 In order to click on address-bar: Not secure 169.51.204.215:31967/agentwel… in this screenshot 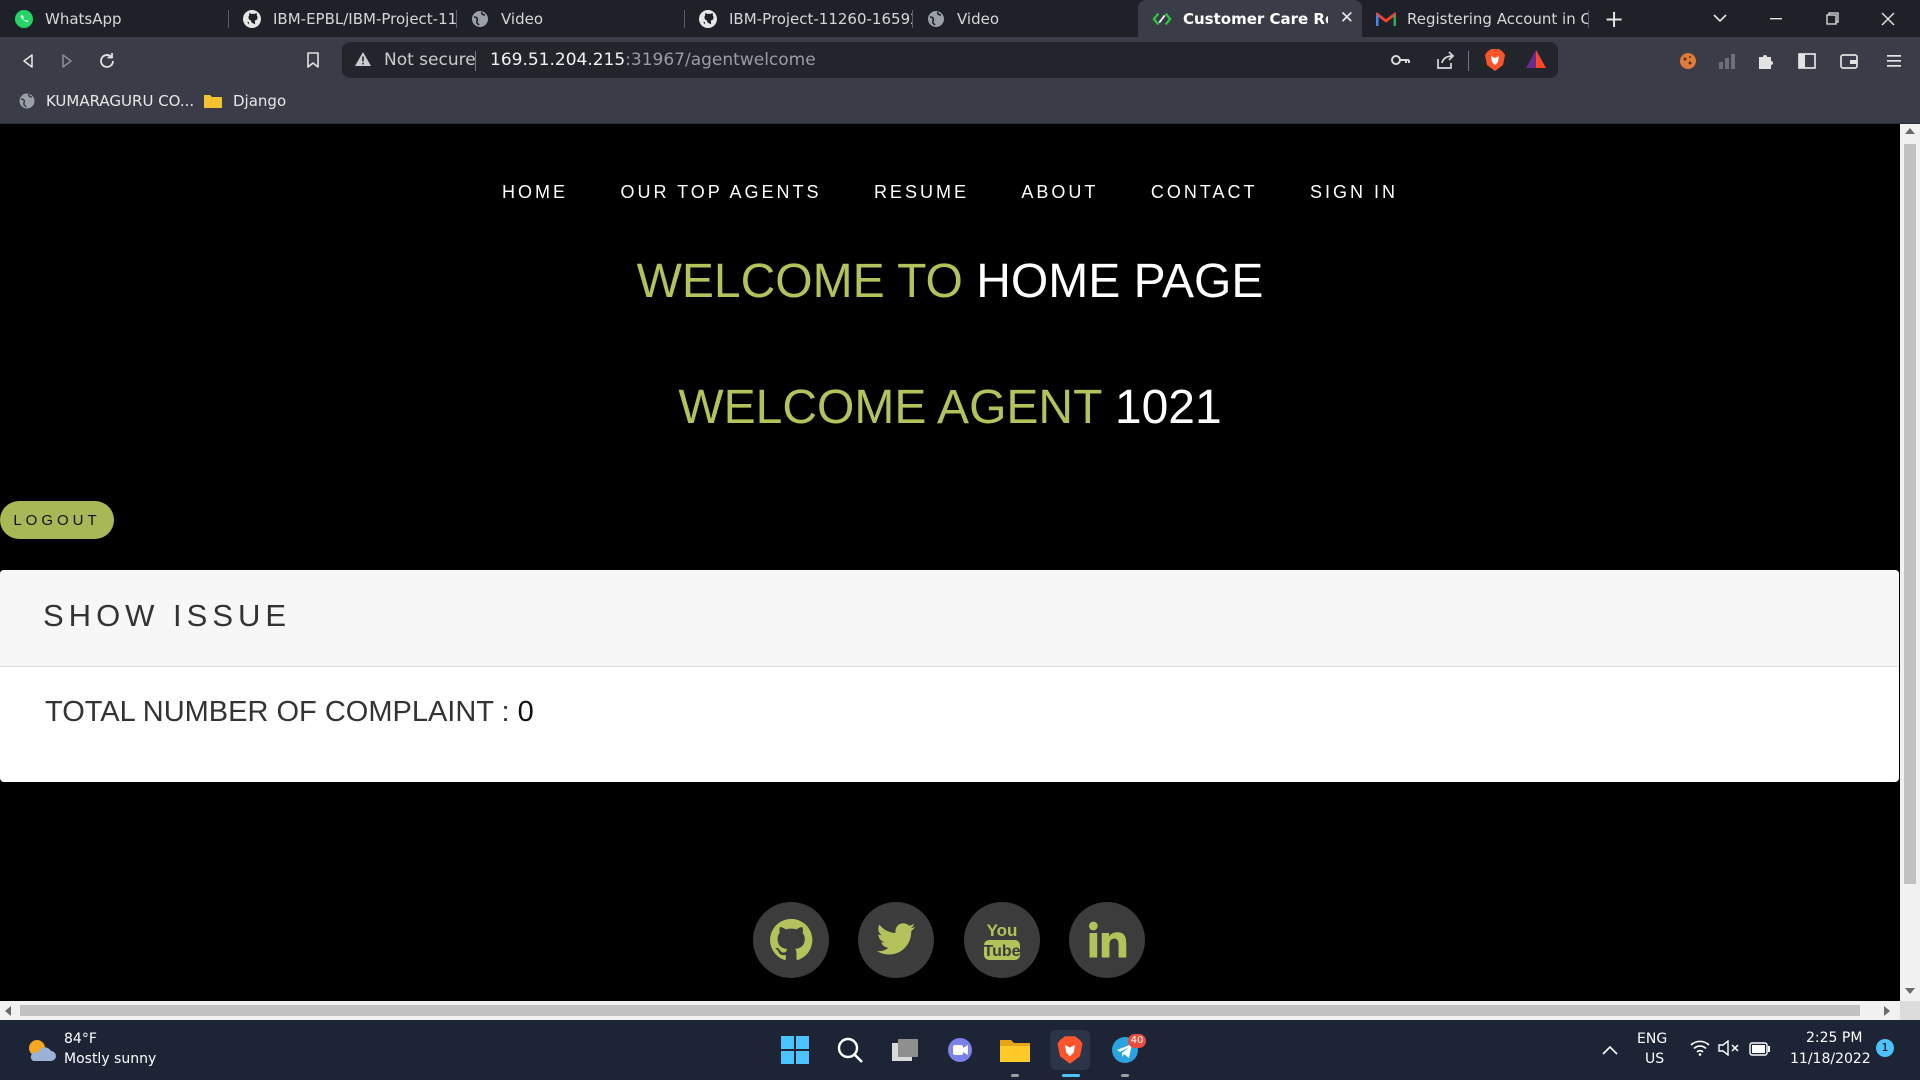, I will do `click(950, 60)`.